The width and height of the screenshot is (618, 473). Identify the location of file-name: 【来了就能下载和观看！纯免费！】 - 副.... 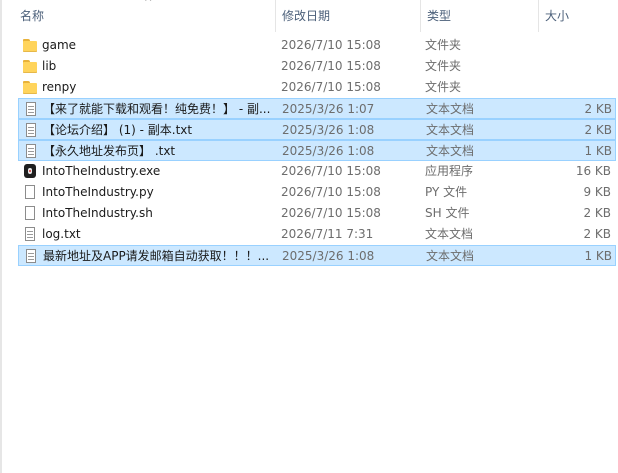
(157, 109).